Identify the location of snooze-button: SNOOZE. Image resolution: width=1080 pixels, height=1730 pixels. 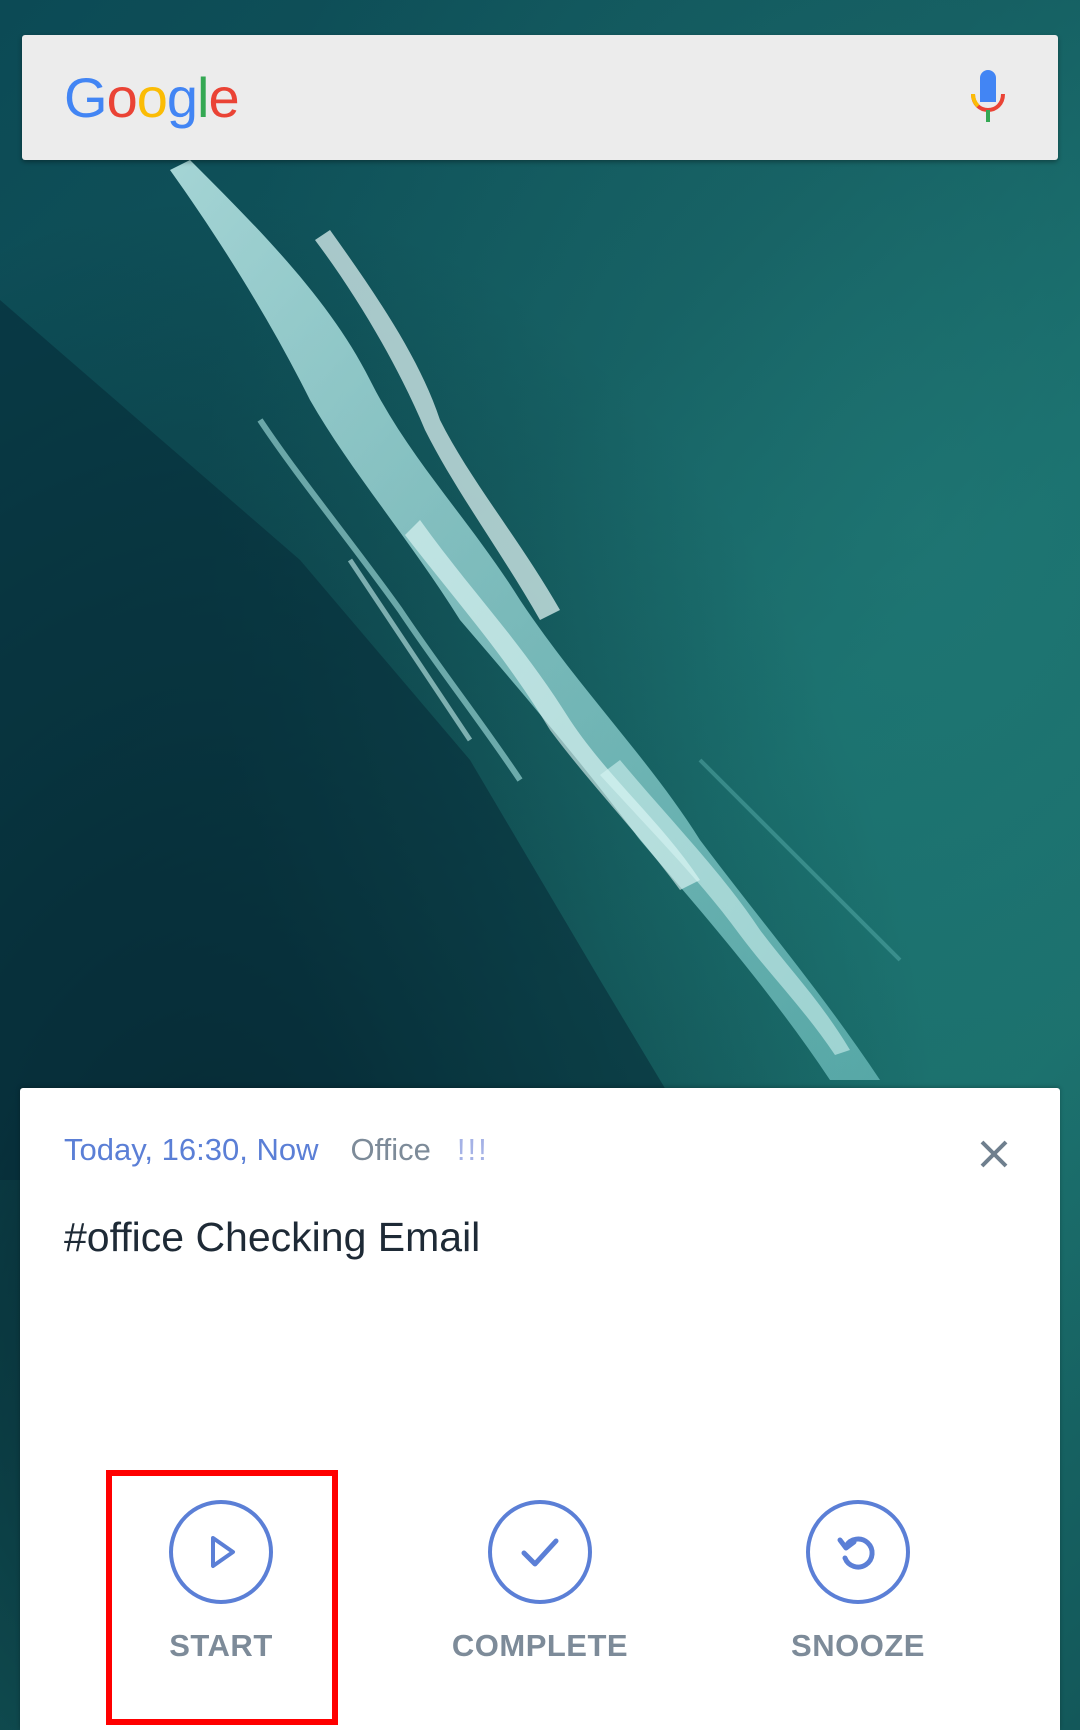
(858, 1582).